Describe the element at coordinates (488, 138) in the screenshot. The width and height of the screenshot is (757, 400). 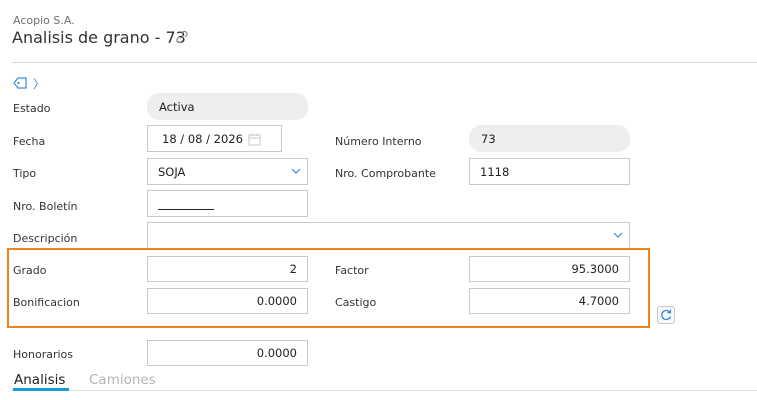
I see `numero-interno-value: 73` at that location.